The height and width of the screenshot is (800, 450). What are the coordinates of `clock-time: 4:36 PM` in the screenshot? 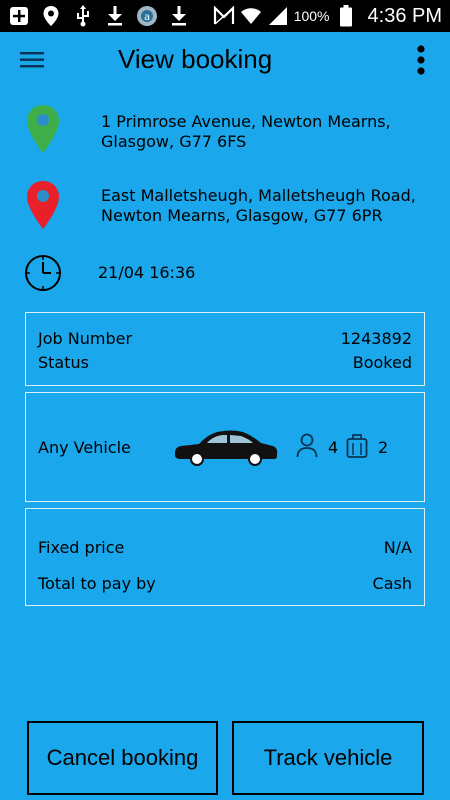 It's located at (404, 15).